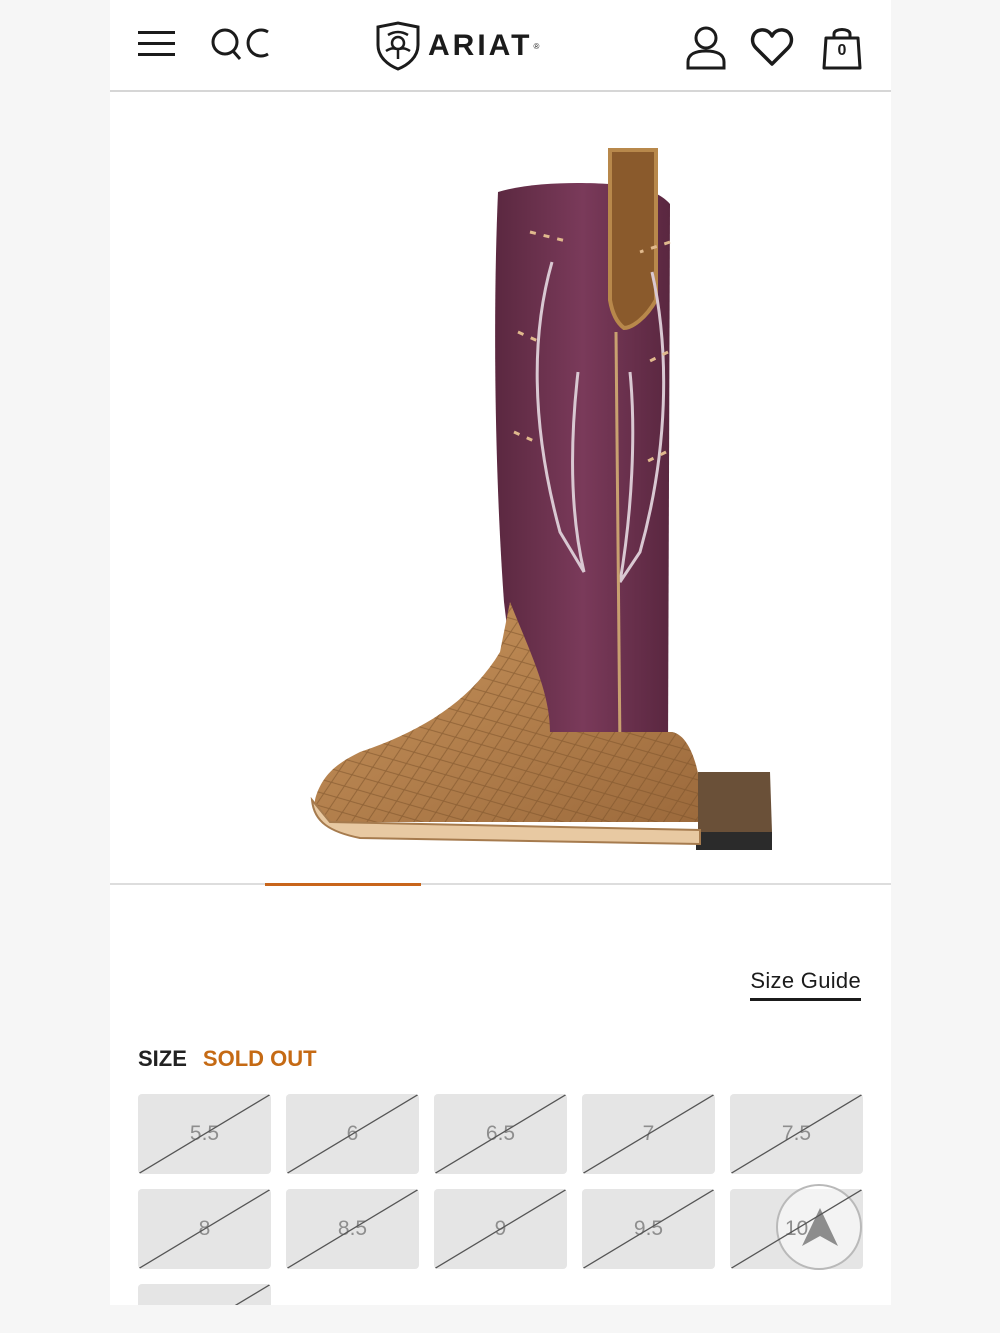 This screenshot has width=1000, height=1333. I want to click on size-heading: SIZE SOLD OUT, so click(227, 1059).